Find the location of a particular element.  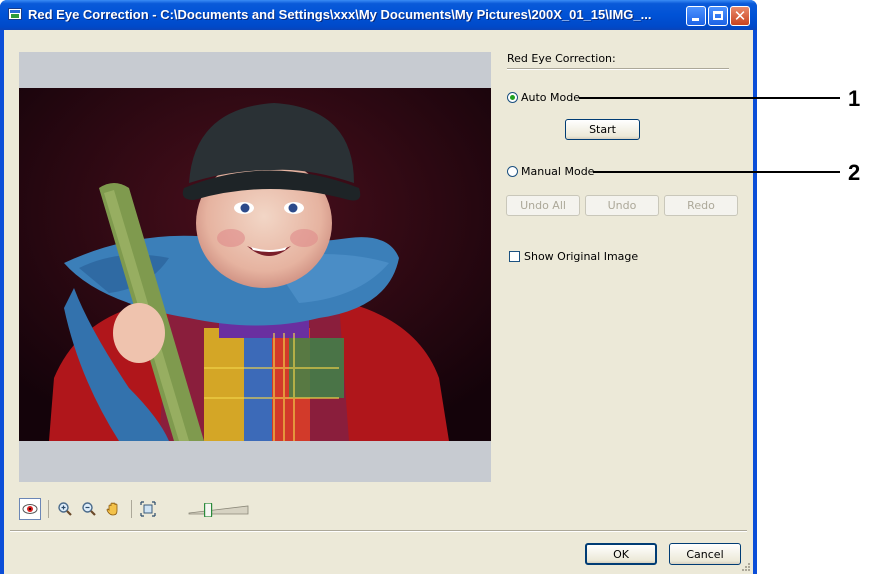

close-button: ✕ is located at coordinates (740, 16).